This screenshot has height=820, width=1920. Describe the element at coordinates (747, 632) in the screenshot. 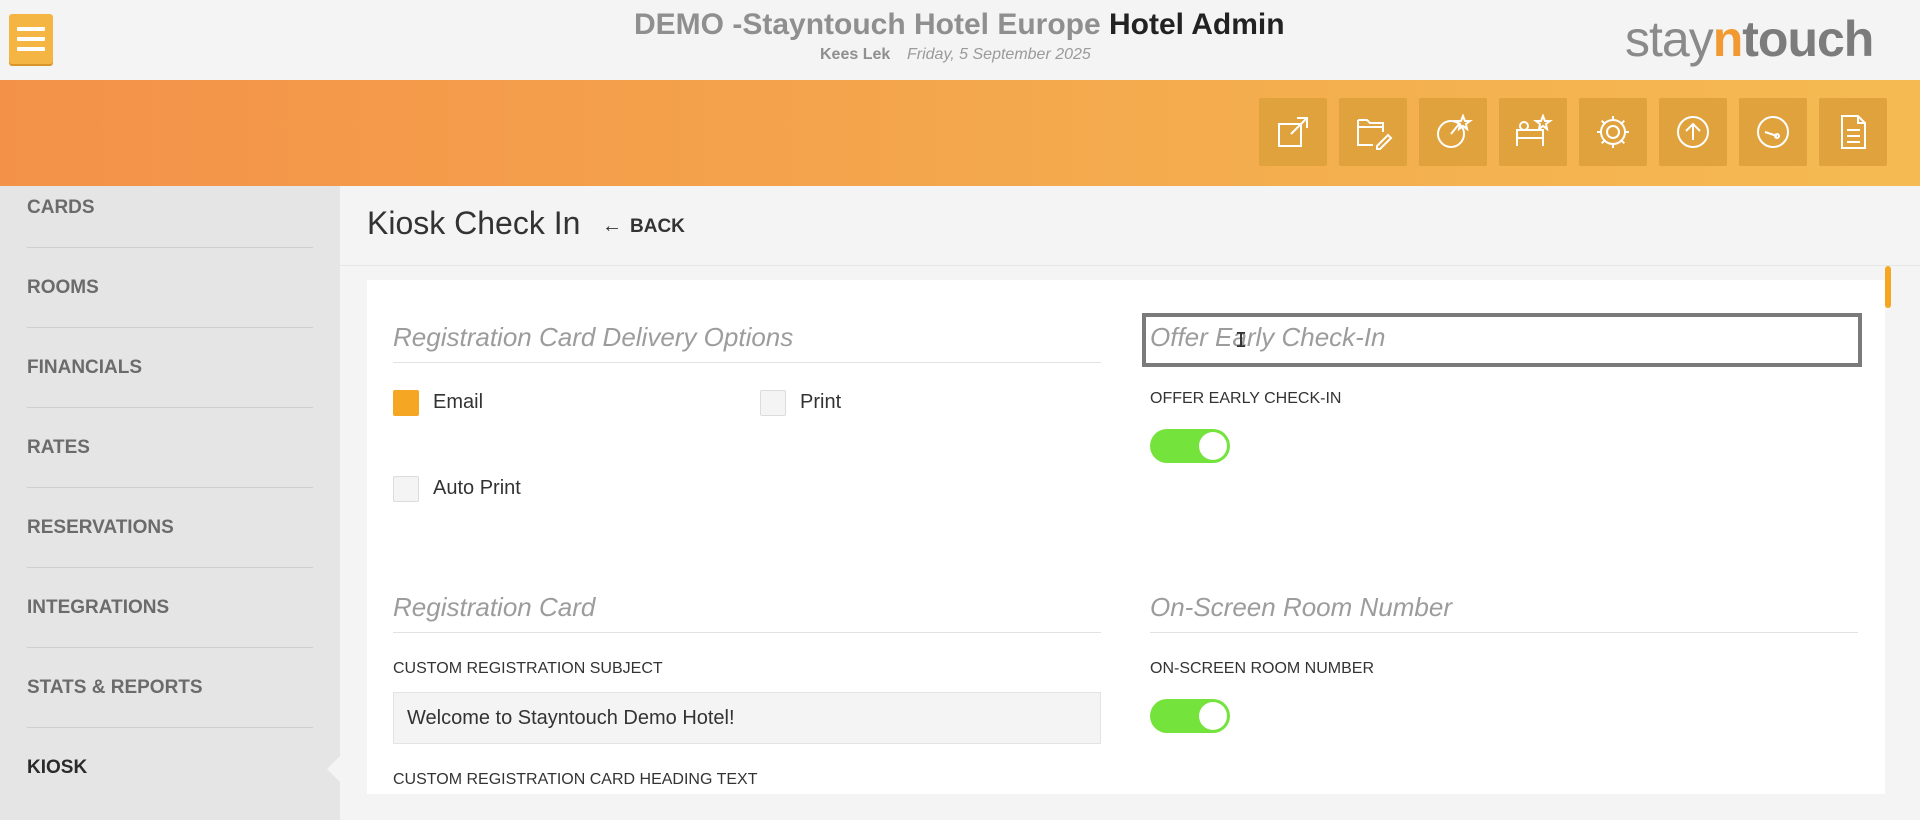

I see `registration-card-rule` at that location.